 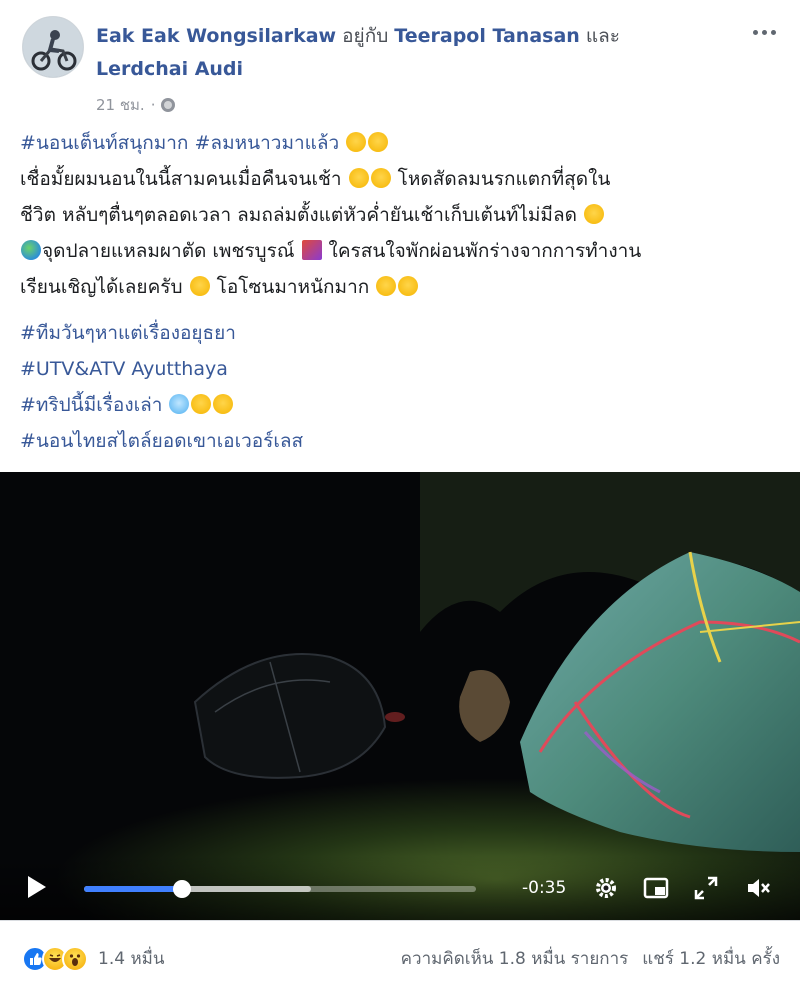 What do you see at coordinates (485, 251) in the screenshot?
I see `body-text: ใครสนใจพักผ่อนพักร่างจากการทำงาน` at bounding box center [485, 251].